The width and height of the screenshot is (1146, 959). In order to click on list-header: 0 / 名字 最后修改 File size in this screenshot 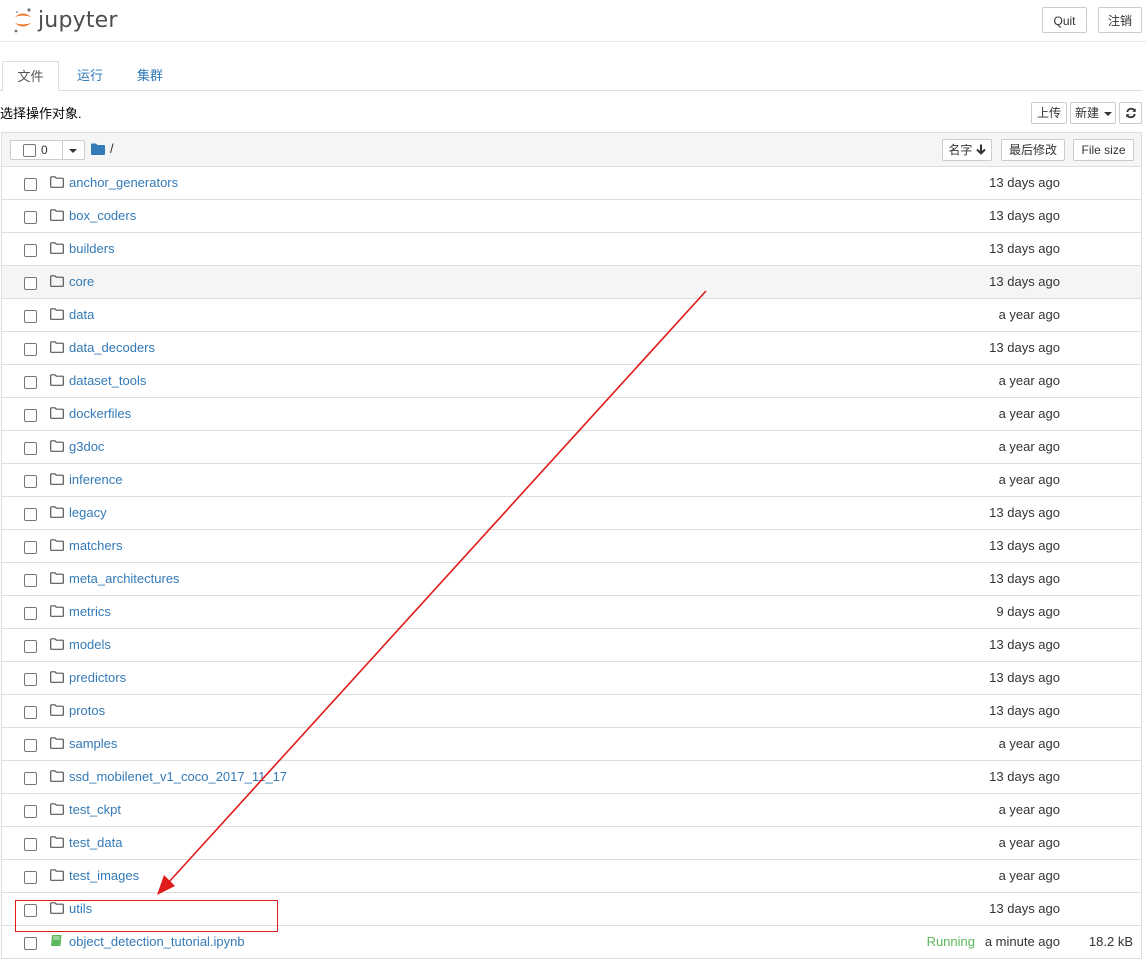, I will do `click(571, 150)`.